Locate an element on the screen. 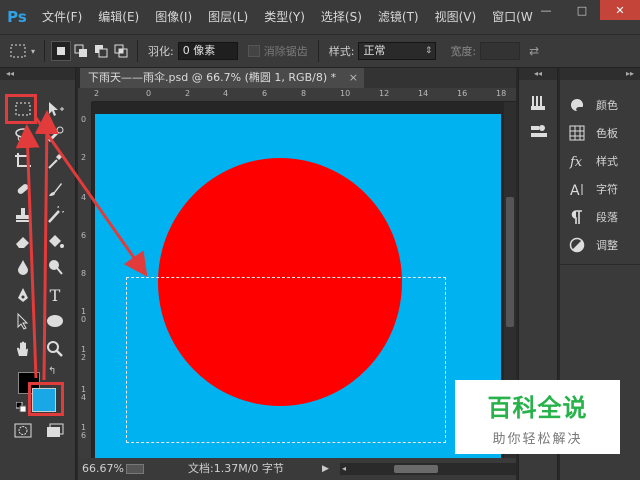  color-palette-icon is located at coordinates (577, 105).